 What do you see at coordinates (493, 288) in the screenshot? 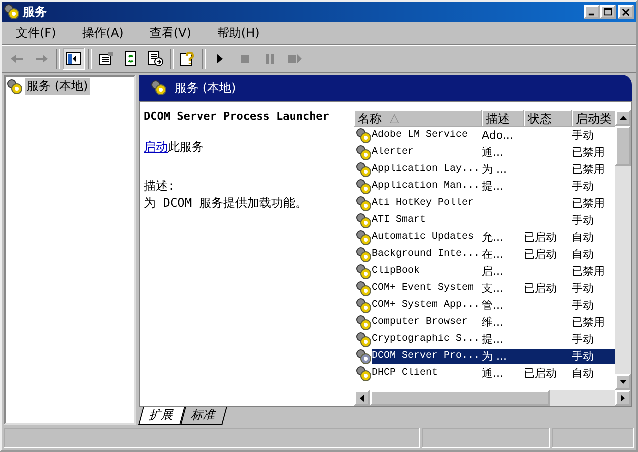
I see `service-row: COM+ Event System 支... 已启动 手动` at bounding box center [493, 288].